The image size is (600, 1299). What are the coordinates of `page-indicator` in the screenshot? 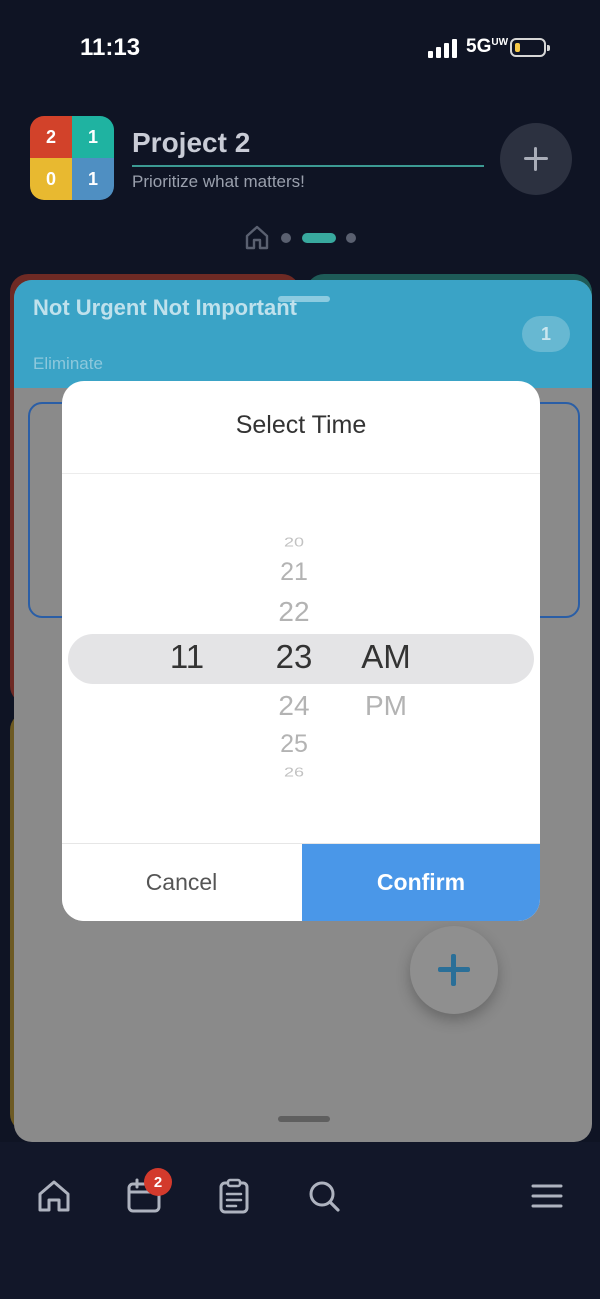 It's located at (304, 238).